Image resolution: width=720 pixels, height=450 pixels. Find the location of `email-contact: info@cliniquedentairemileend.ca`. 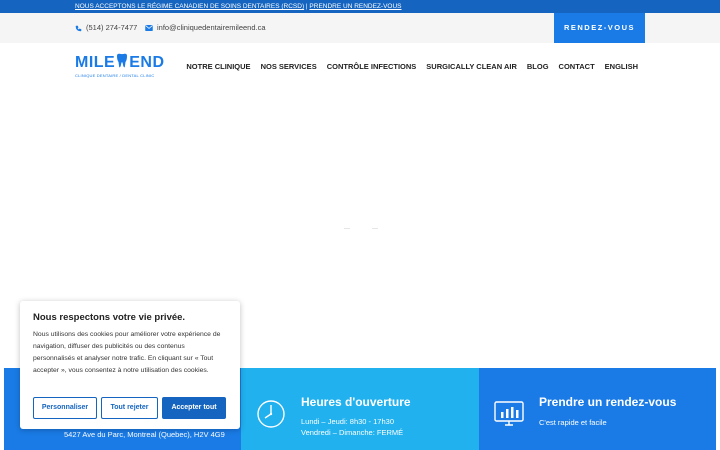

email-contact: info@cliniquedentairemileend.ca is located at coordinates (205, 28).